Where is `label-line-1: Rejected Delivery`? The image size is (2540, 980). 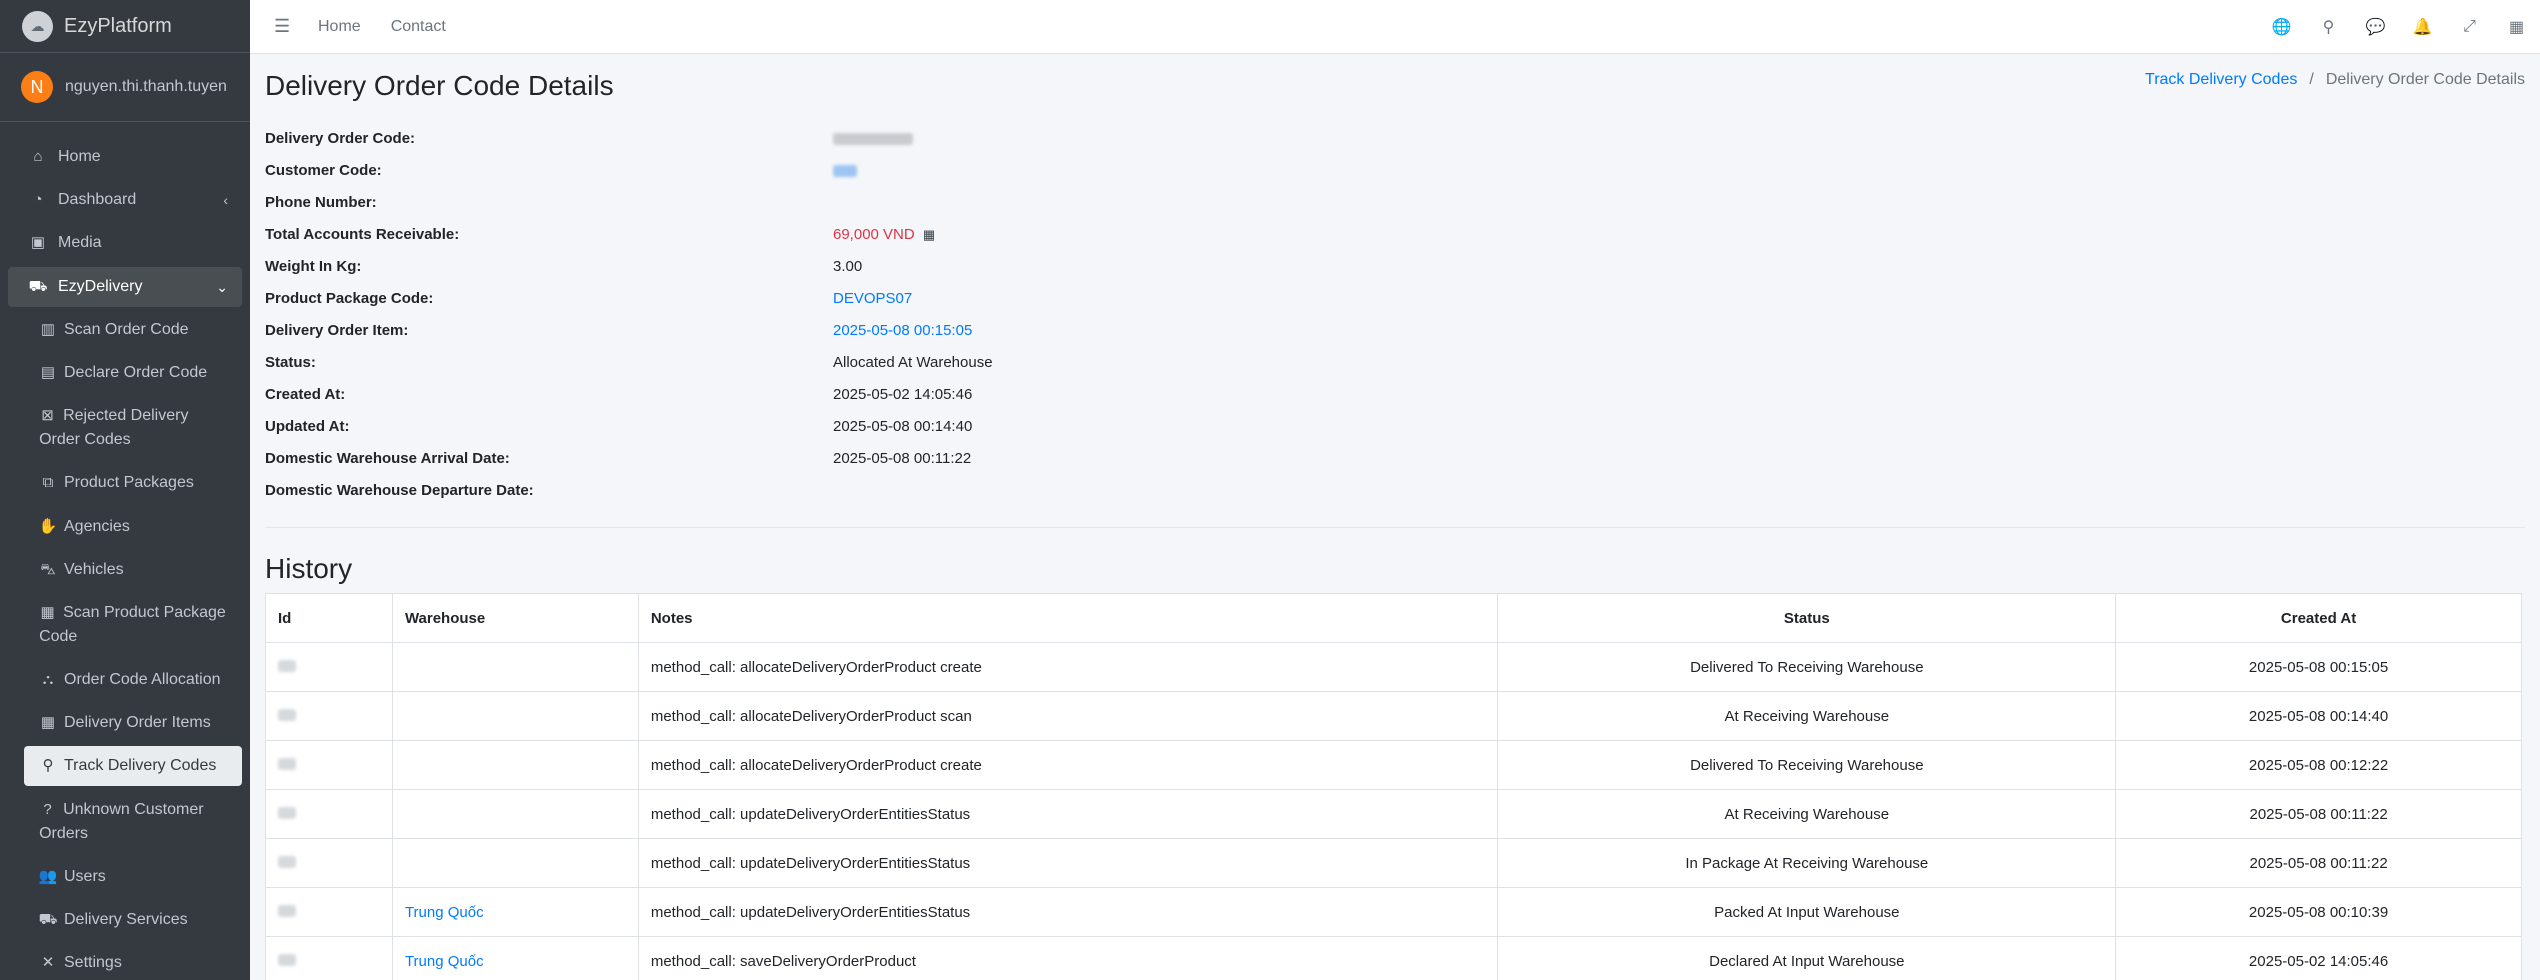 label-line-1: Rejected Delivery is located at coordinates (126, 415).